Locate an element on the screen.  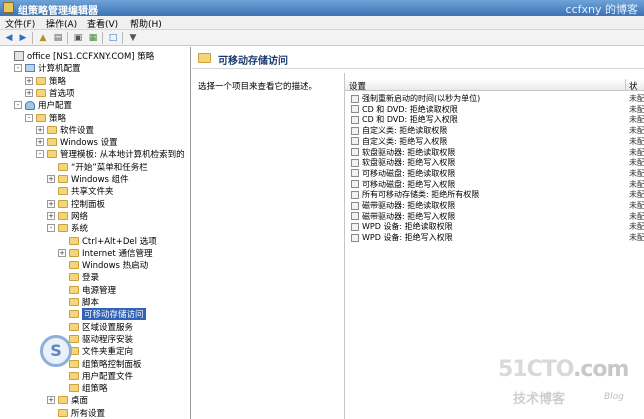
tree-item: 电源管理 is located at coordinates (87, 290).